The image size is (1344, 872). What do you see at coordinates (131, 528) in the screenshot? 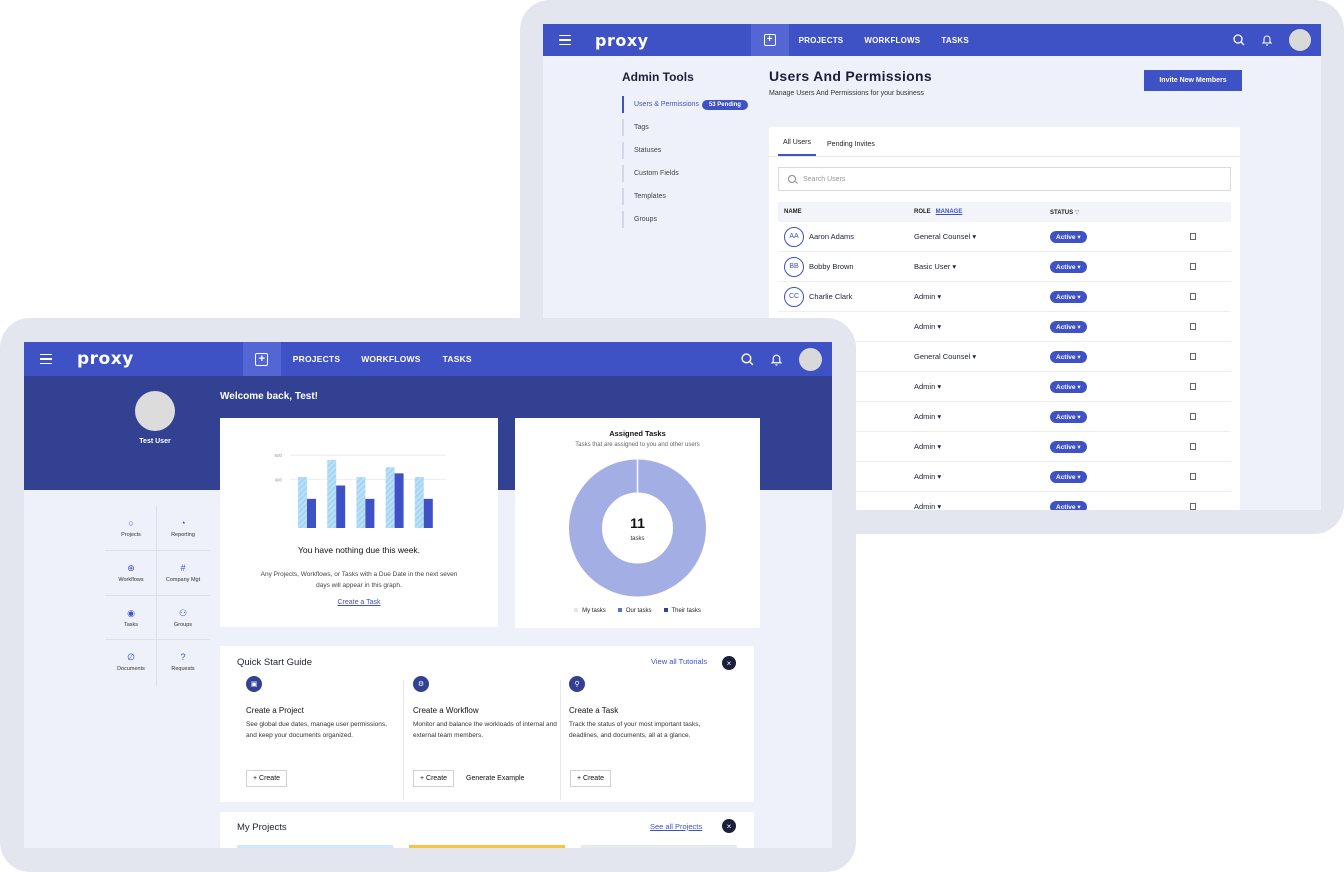
I see `quick-link-projects: ○ Projects` at bounding box center [131, 528].